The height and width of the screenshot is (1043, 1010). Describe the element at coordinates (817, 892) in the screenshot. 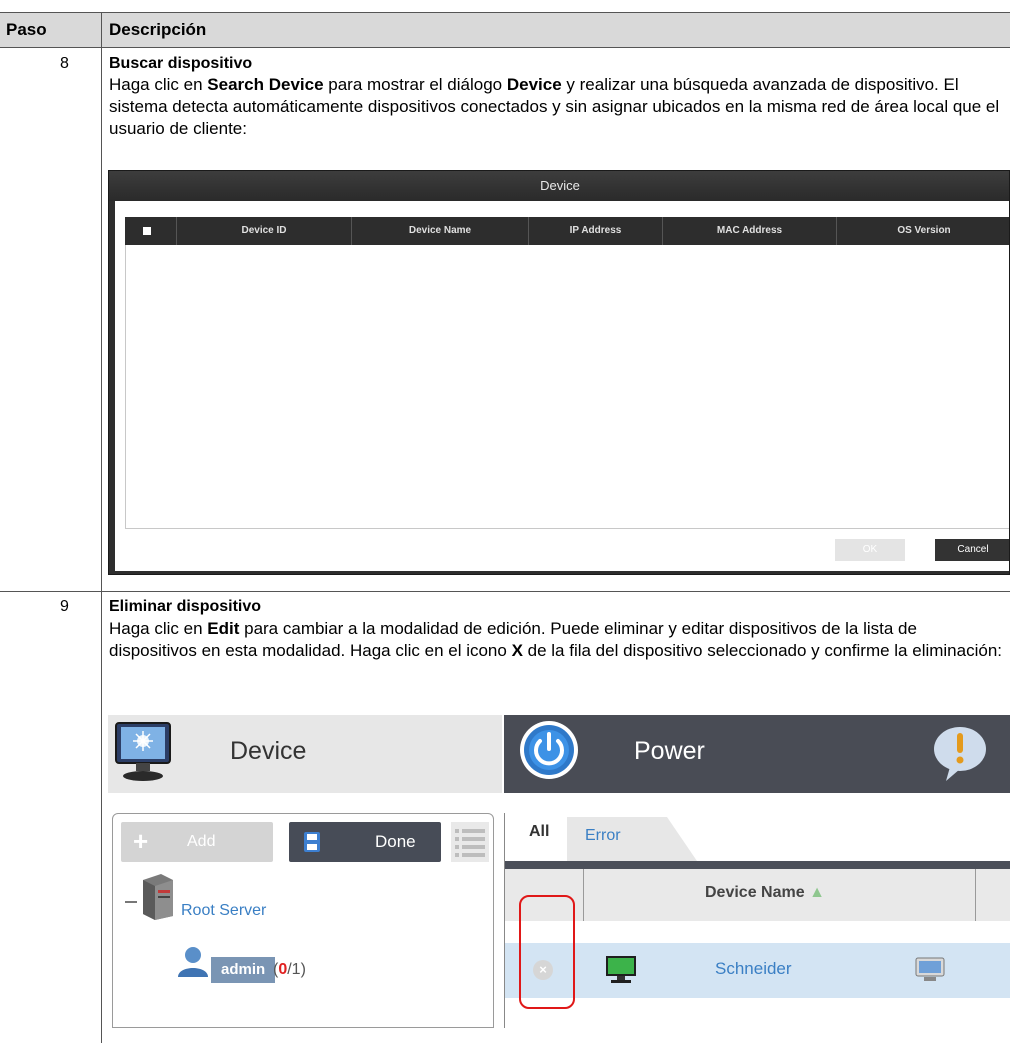

I see `sort-ascending-icon: ▲` at that location.